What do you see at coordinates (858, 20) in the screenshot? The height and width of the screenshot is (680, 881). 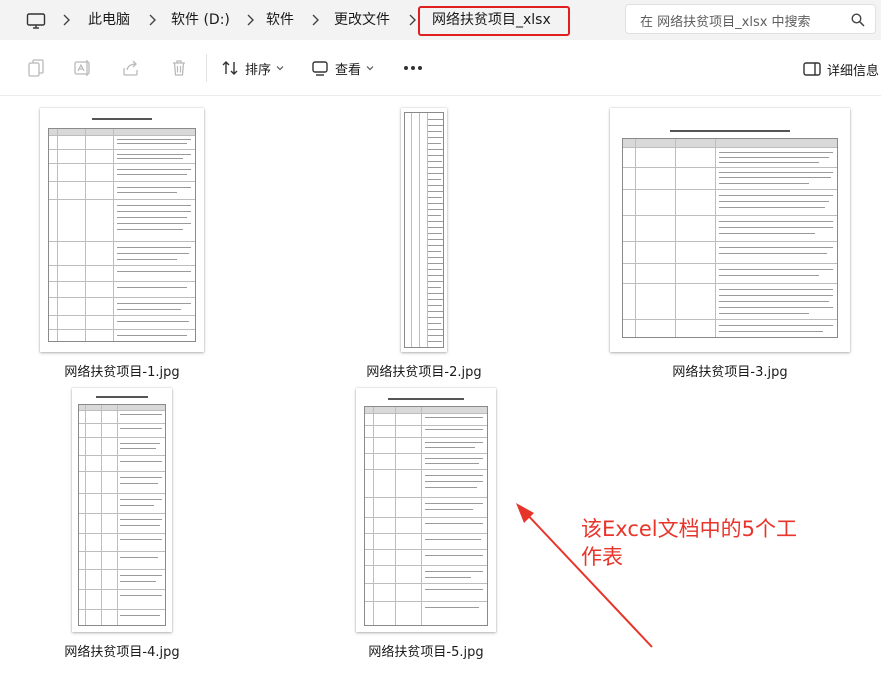 I see `search-icon` at bounding box center [858, 20].